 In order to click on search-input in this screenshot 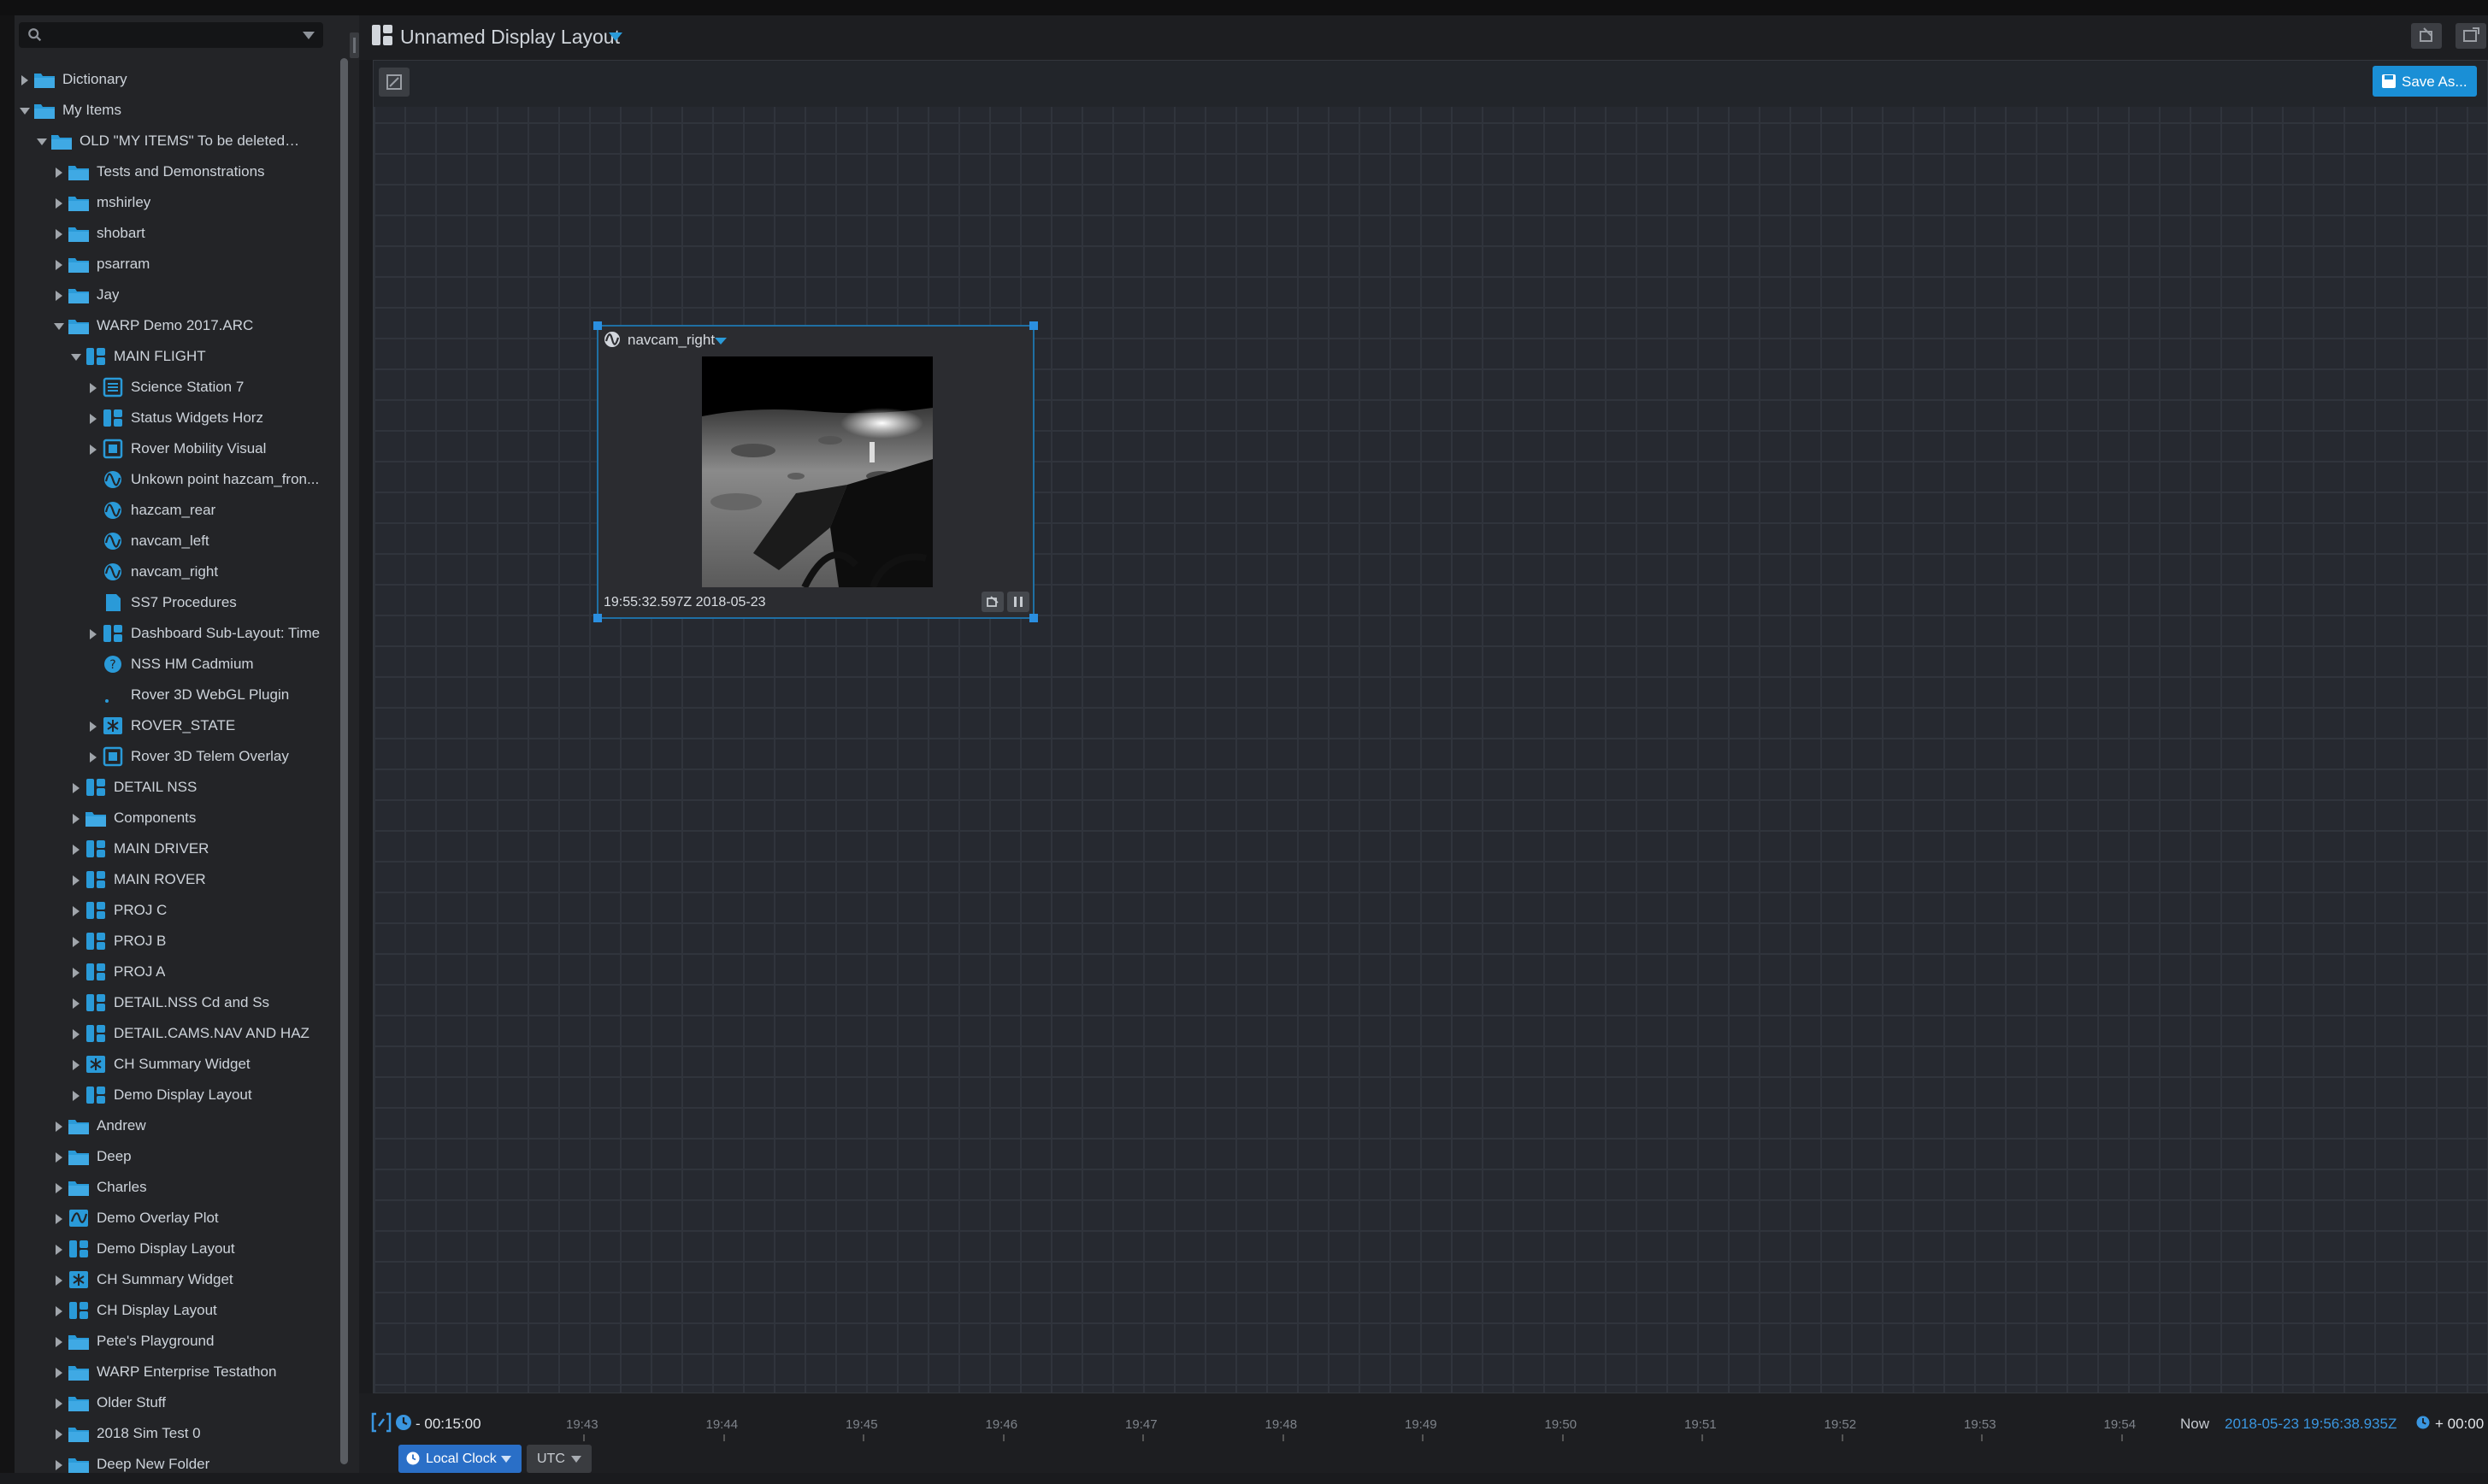, I will do `click(169, 35)`.